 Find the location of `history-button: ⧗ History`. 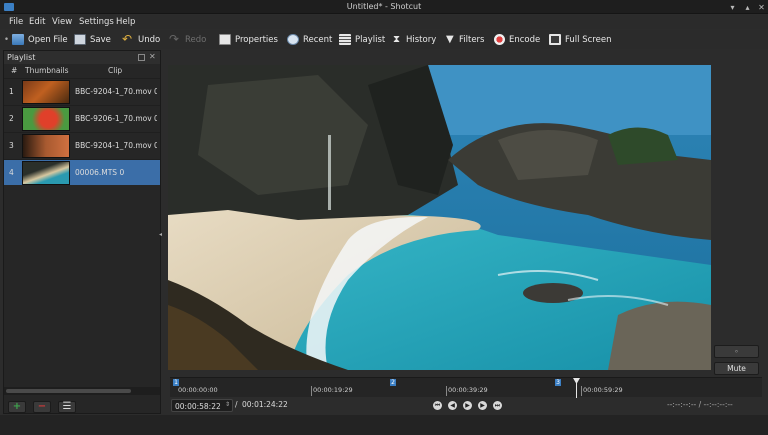

history-button: ⧗ History is located at coordinates (414, 39).